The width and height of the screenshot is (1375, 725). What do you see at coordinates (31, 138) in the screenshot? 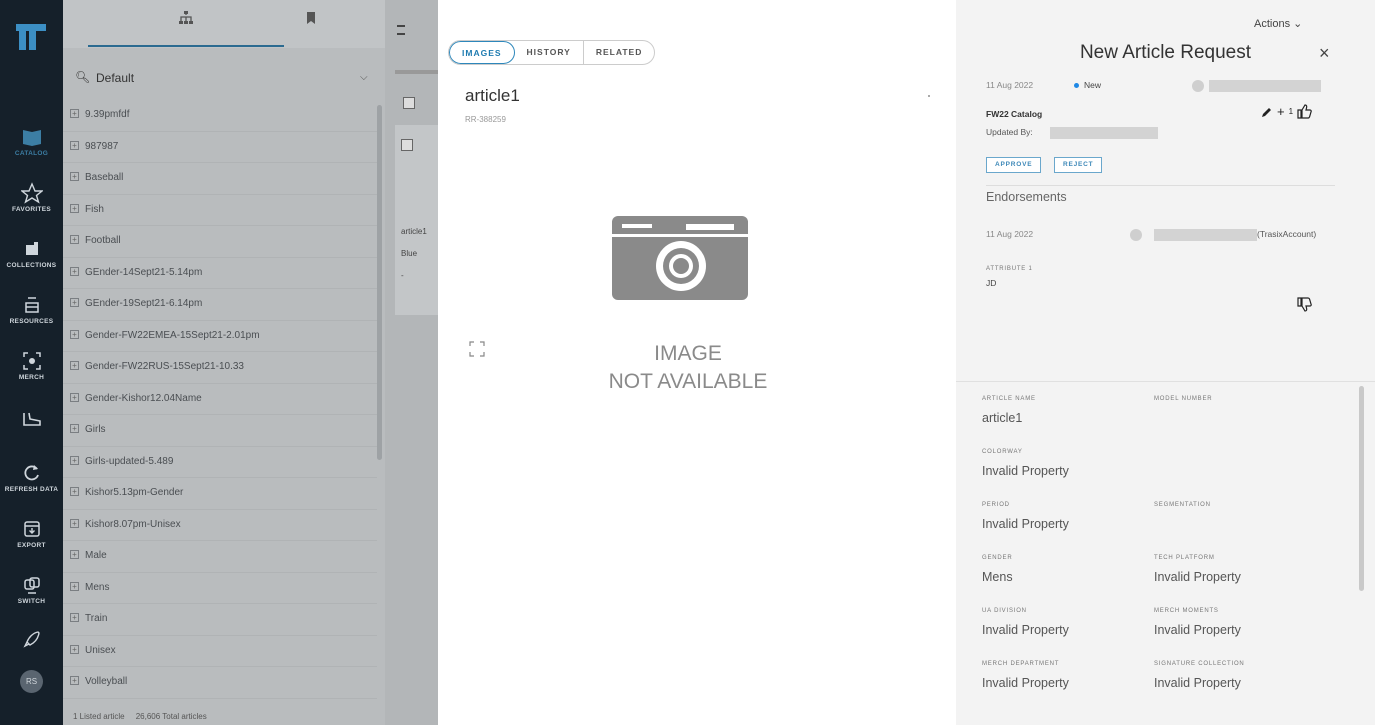
I see `catalog-icon` at bounding box center [31, 138].